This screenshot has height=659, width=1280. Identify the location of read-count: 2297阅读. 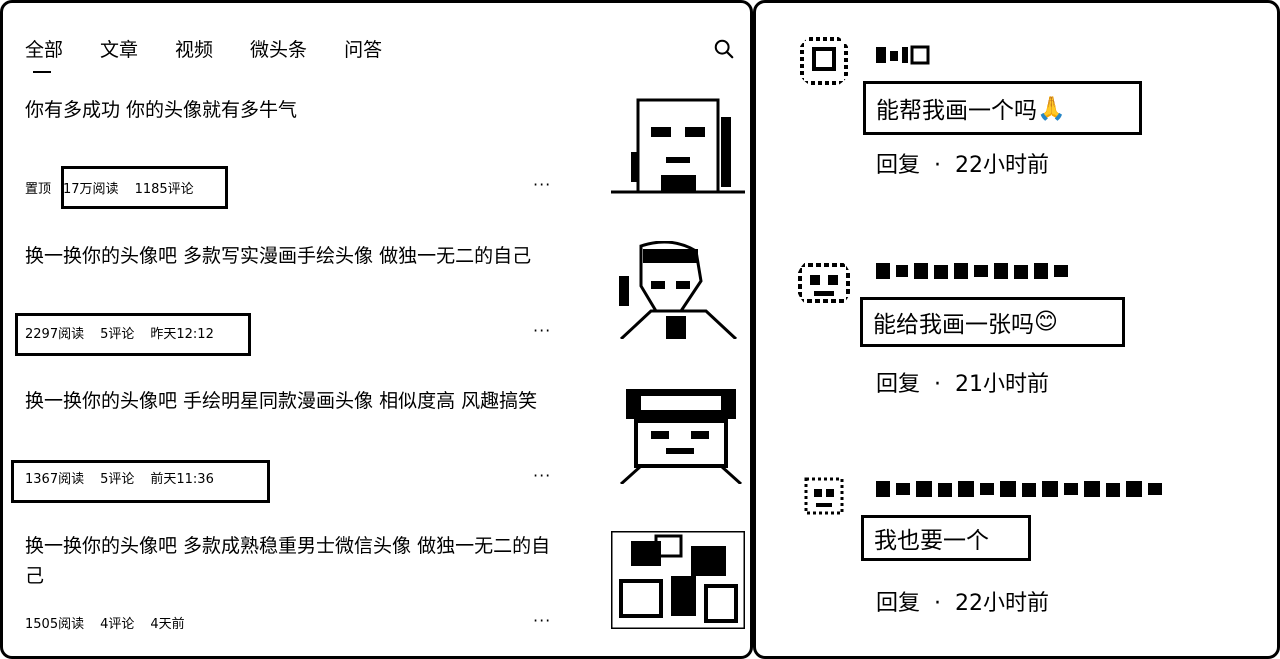
(55, 334).